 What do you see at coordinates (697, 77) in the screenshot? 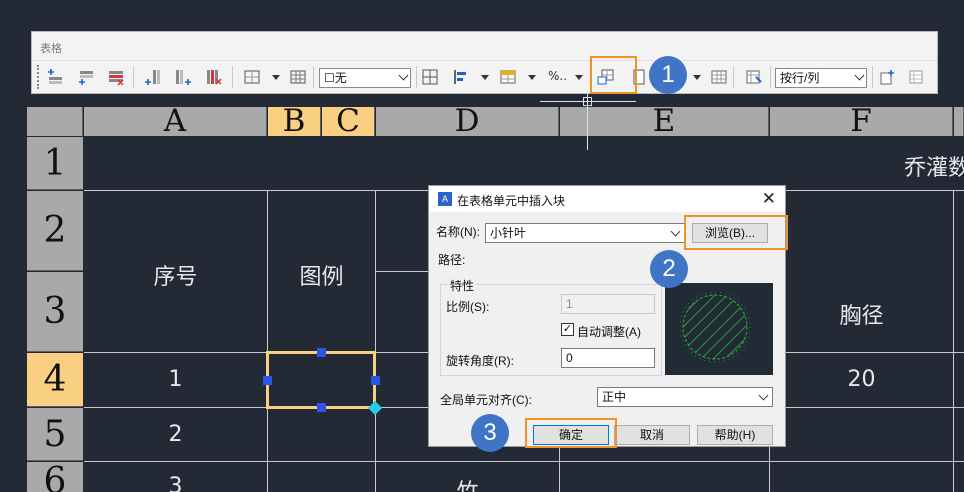
I see `insert-dropdown-arrow` at bounding box center [697, 77].